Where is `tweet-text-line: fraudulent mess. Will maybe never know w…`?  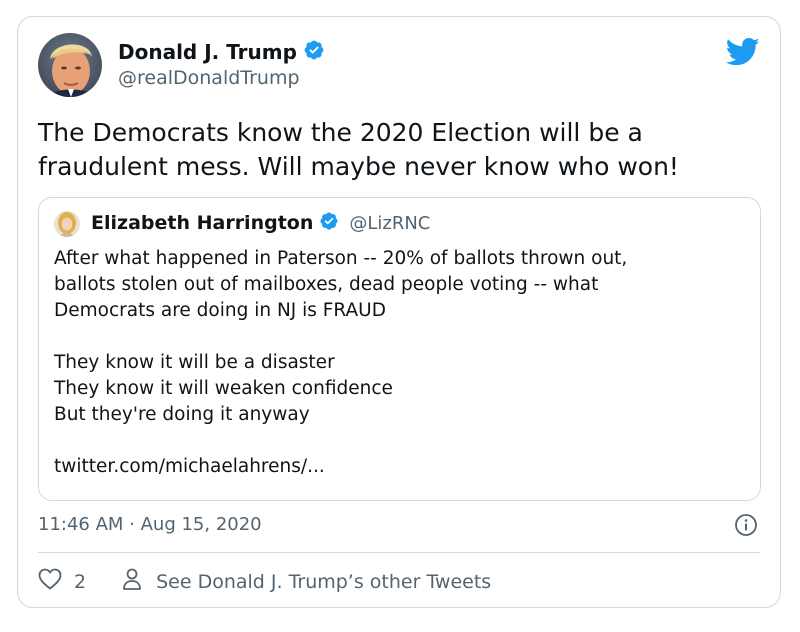 tweet-text-line: fraudulent mess. Will maybe never know w… is located at coordinates (358, 166).